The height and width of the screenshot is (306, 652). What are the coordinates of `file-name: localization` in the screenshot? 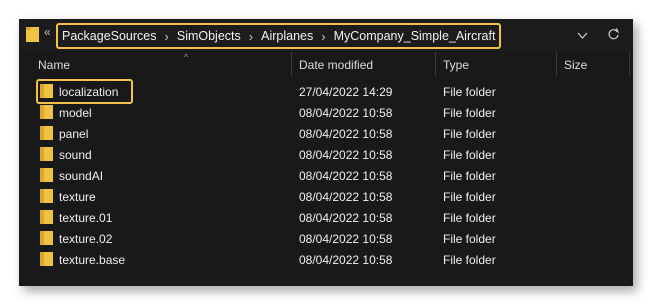 It's located at (89, 92).